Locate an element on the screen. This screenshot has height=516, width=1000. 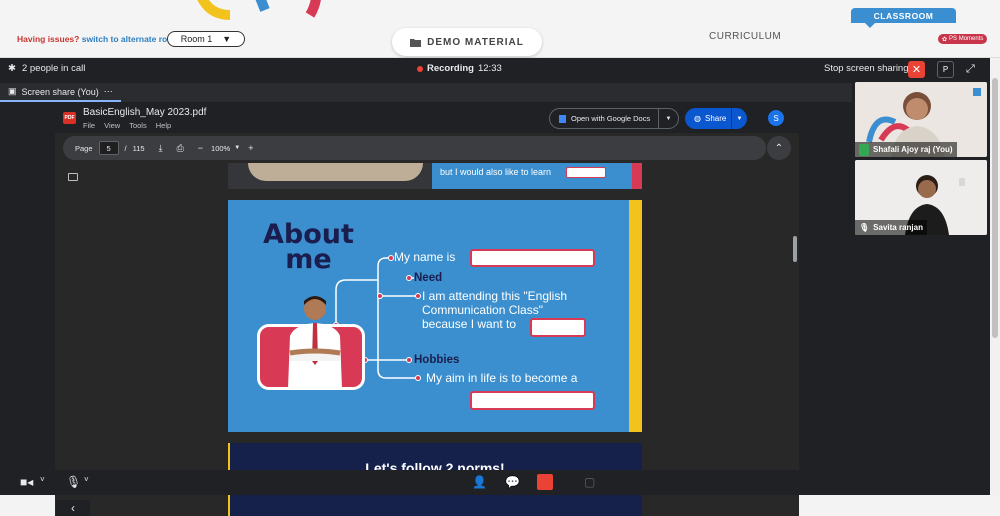
open-with-docs-button: Open with Google Docs ▼ is located at coordinates (614, 118).